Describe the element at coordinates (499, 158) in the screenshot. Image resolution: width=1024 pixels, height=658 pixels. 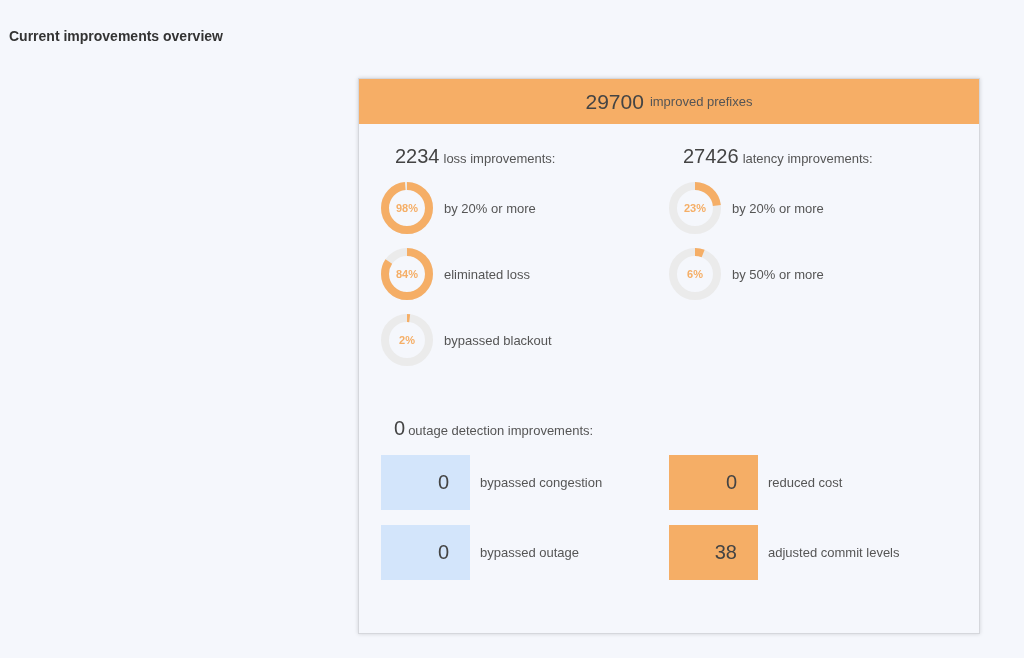
I see `group-label: loss improvements:` at that location.